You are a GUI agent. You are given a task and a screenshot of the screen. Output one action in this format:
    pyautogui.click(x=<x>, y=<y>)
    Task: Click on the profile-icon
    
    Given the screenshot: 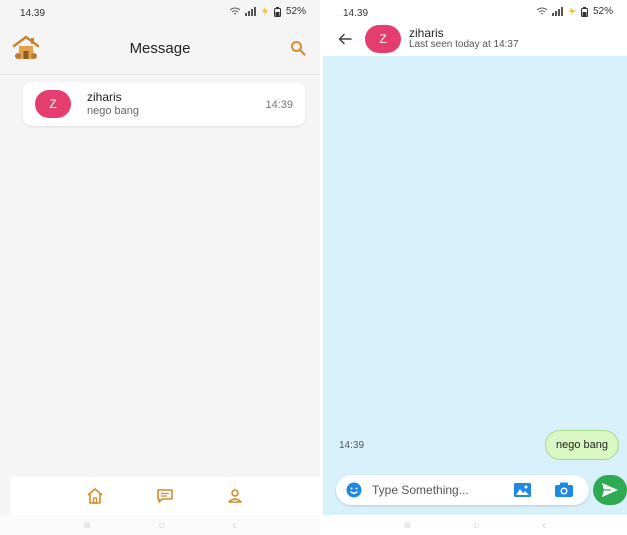 What is the action you would take?
    pyautogui.click(x=235, y=496)
    